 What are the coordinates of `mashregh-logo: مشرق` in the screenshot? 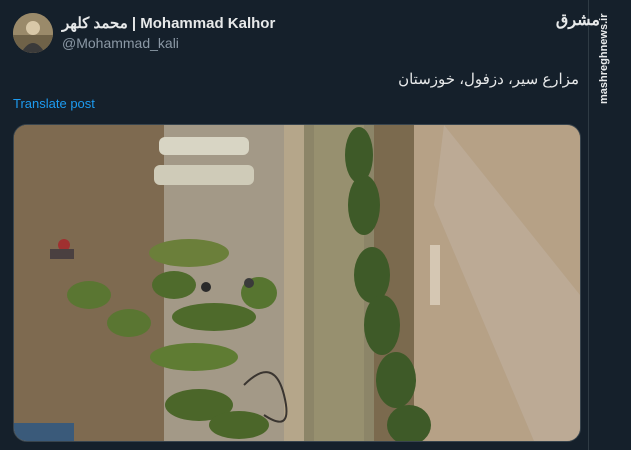 It's located at (577, 20).